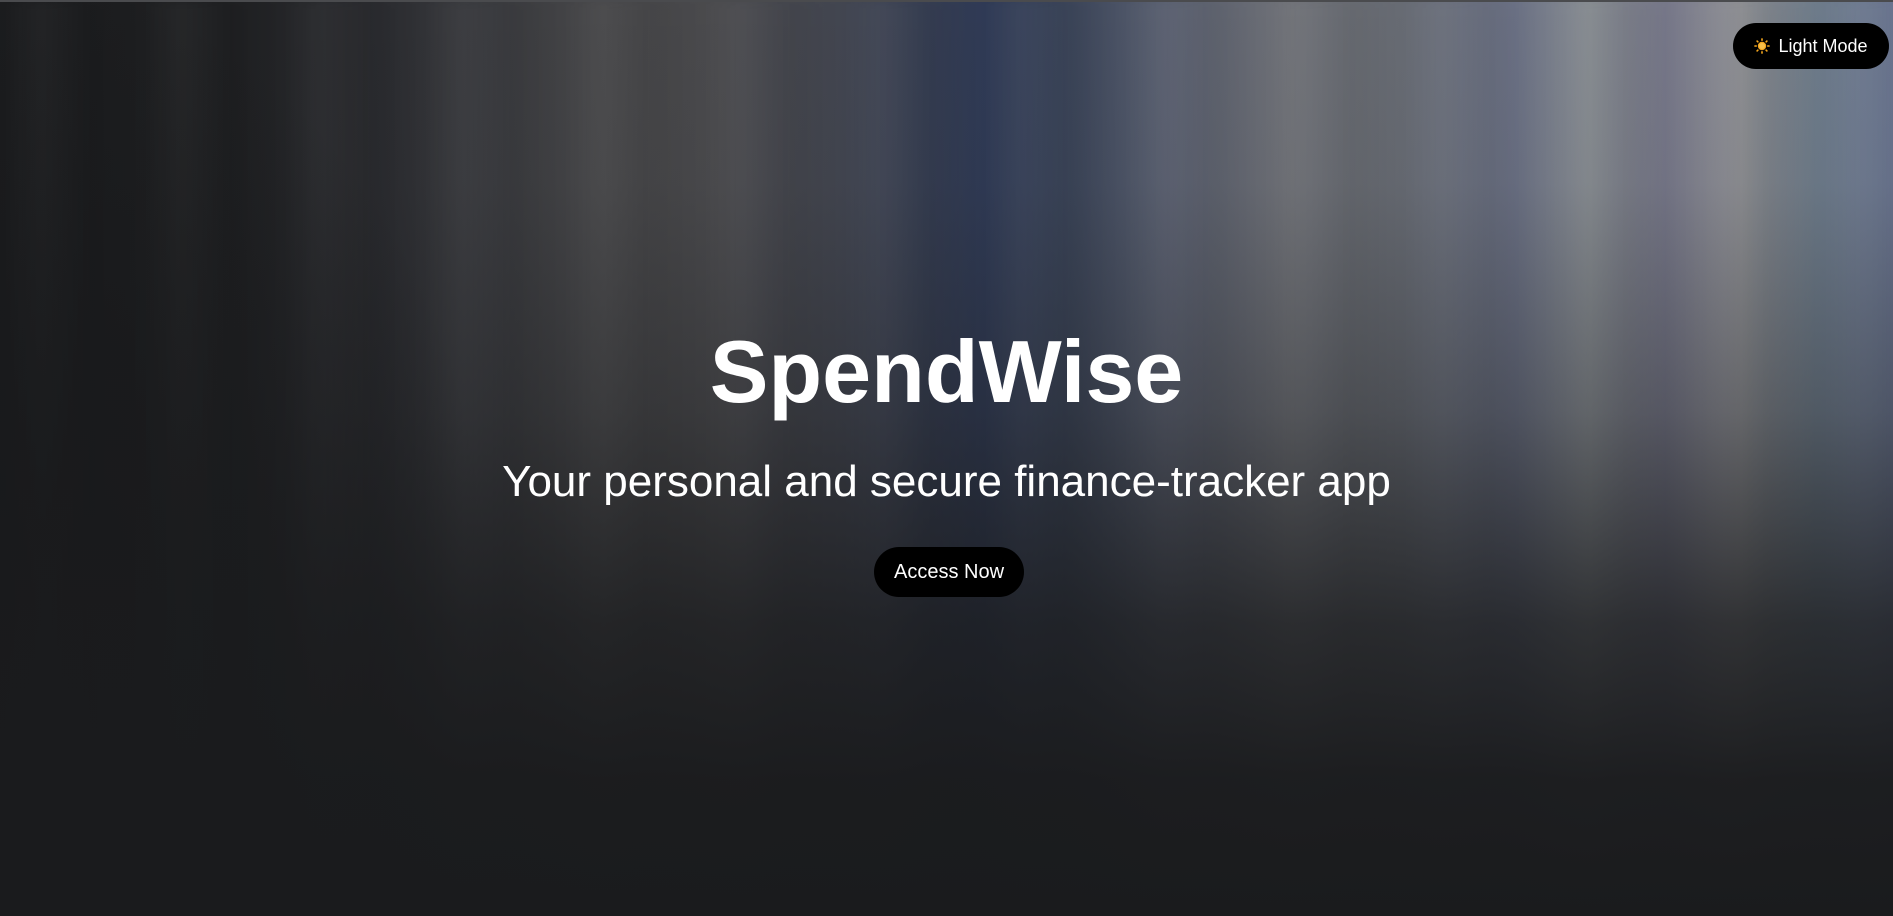 This screenshot has width=1893, height=916. I want to click on access-now-button: Access Now, so click(949, 572).